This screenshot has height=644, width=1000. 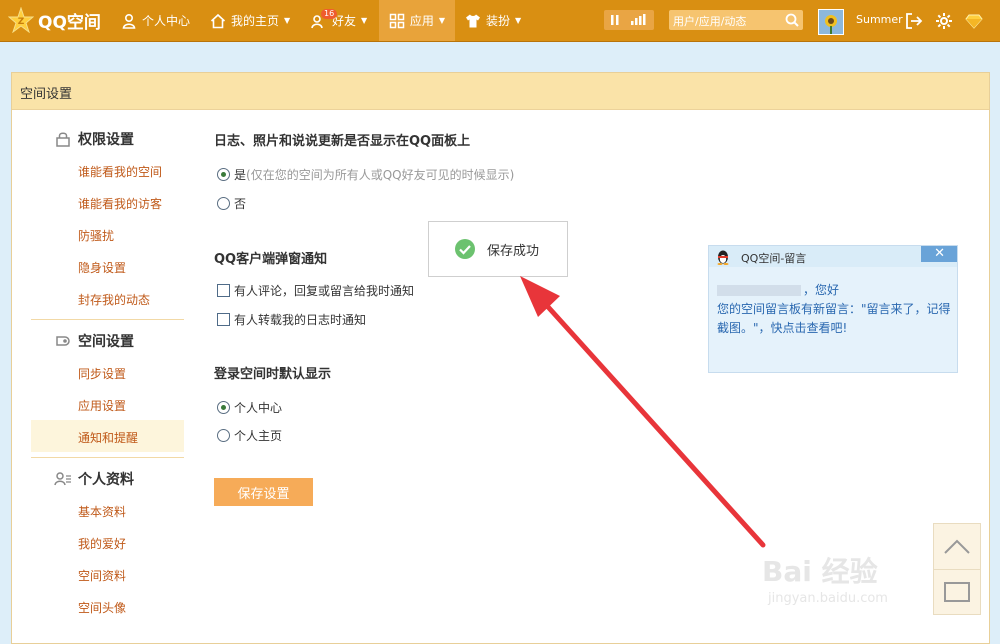 I want to click on sidebar-item-app-settings: 应用设置, so click(x=102, y=405).